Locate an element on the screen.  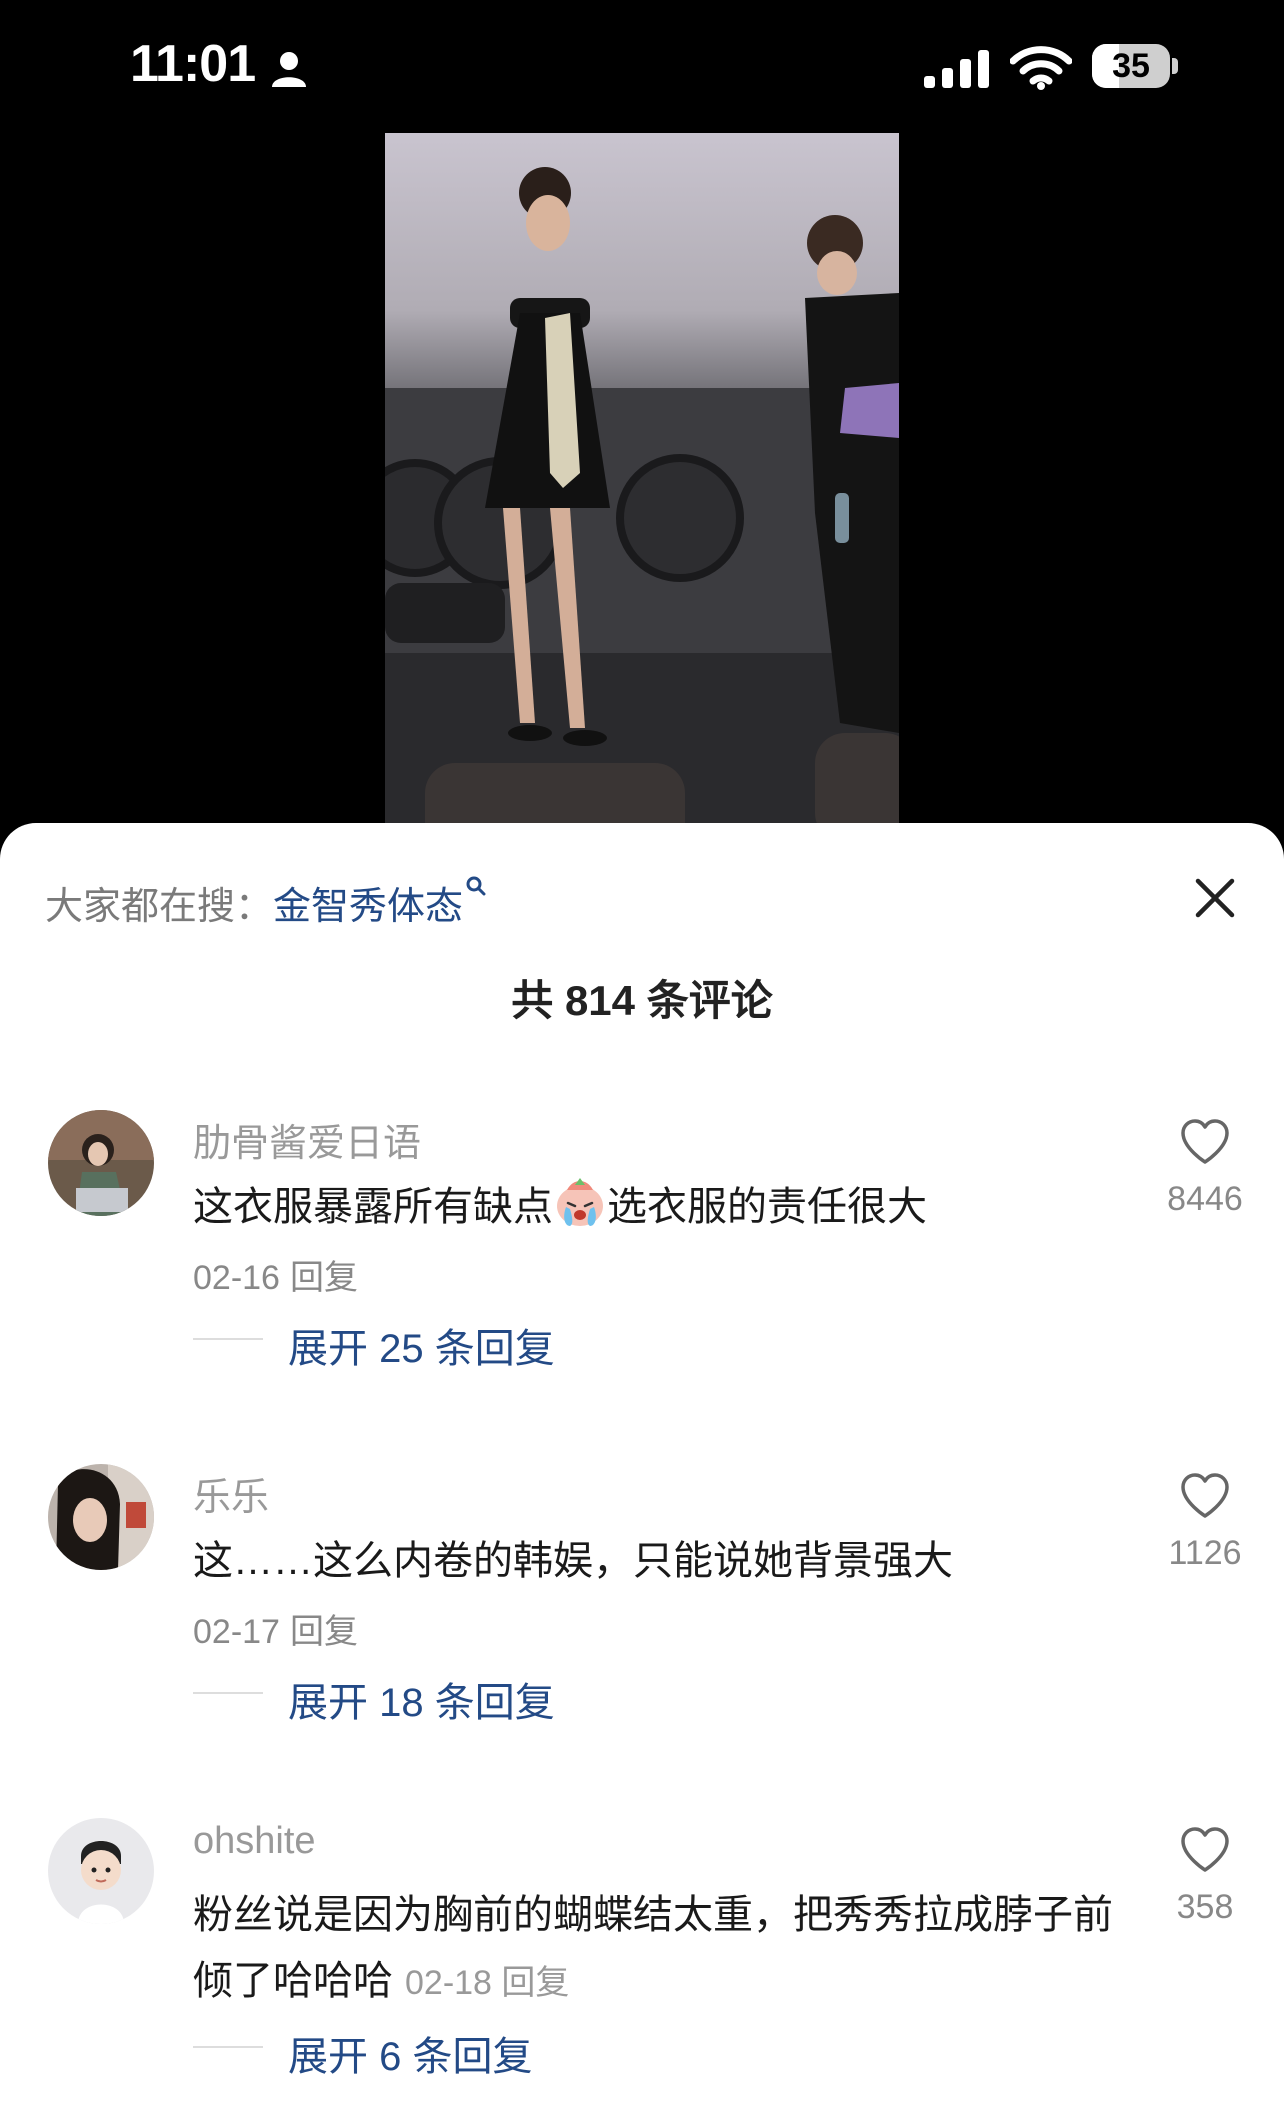
comment-count-title: 共 814 条评论 is located at coordinates (642, 1000).